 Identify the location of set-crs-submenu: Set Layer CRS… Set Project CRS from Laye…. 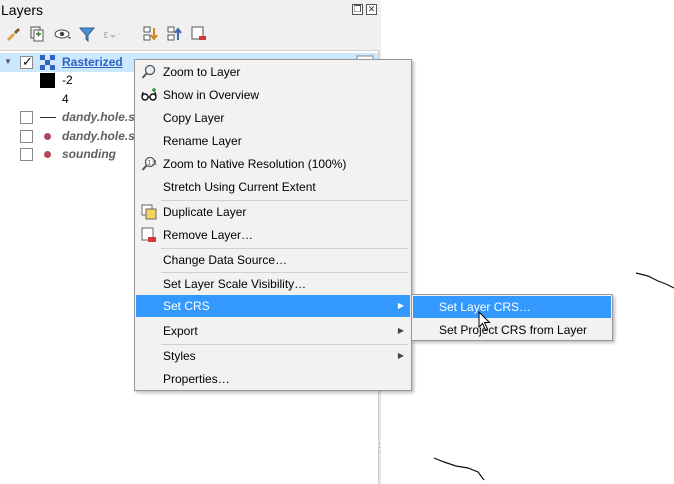
(512, 317).